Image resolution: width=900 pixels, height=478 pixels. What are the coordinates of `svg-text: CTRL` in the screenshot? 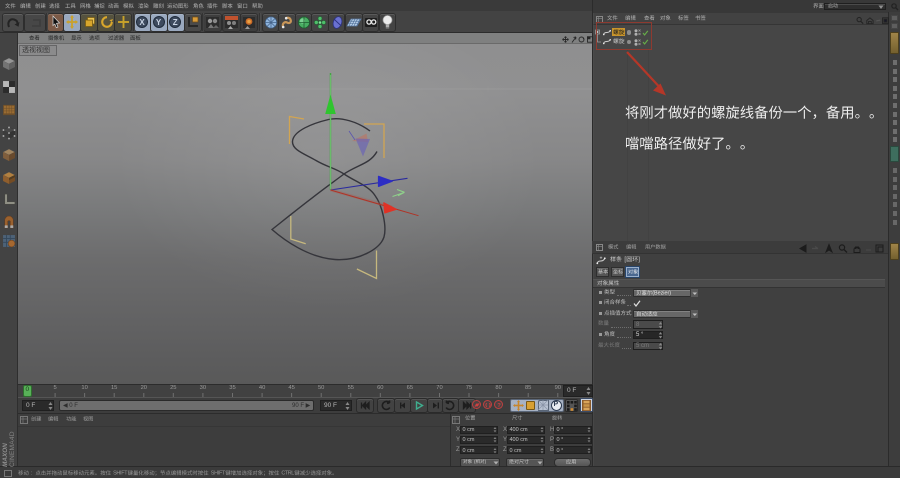 It's located at (287, 474).